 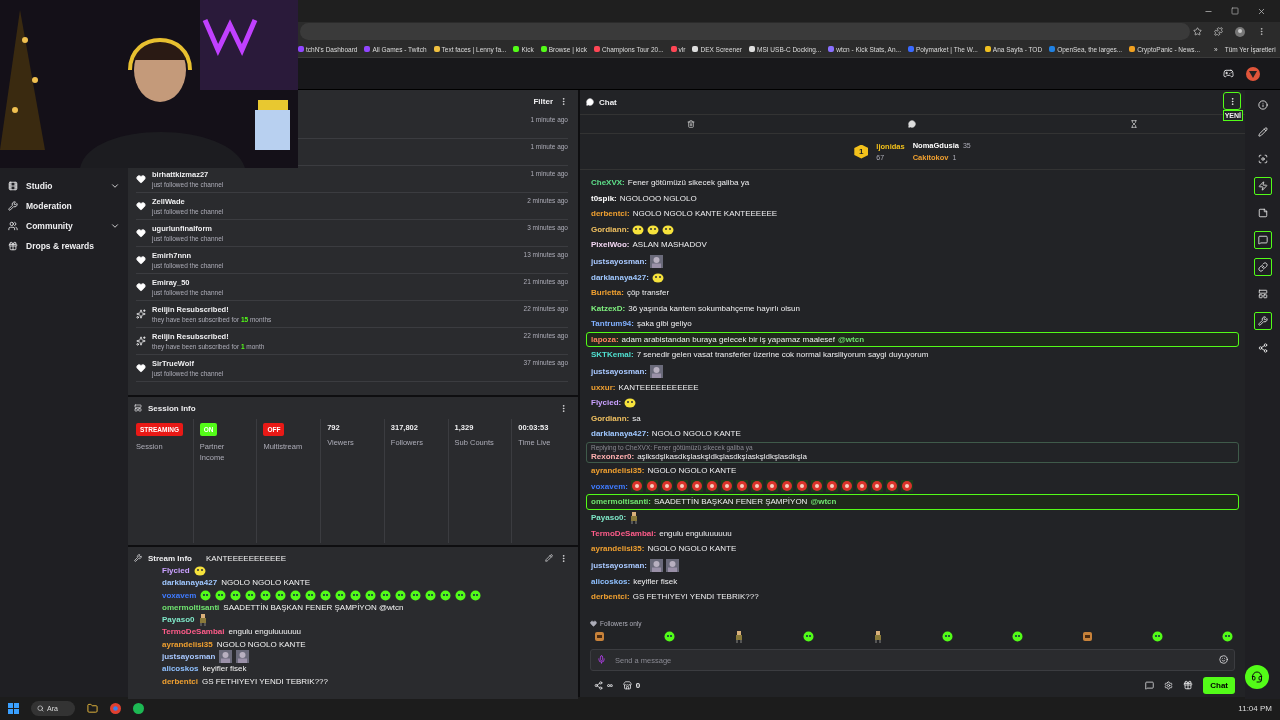 What do you see at coordinates (1253, 73) in the screenshot?
I see `logo-icon` at bounding box center [1253, 73].